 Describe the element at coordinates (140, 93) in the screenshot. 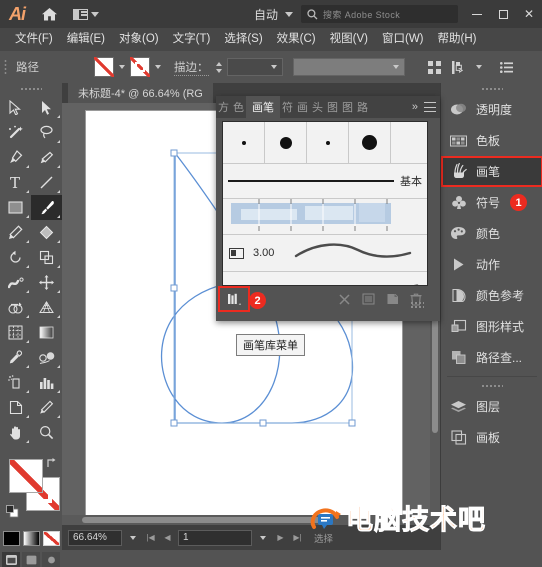

I see `document-tab: 未标题-4* @ 66.64% (RG` at that location.